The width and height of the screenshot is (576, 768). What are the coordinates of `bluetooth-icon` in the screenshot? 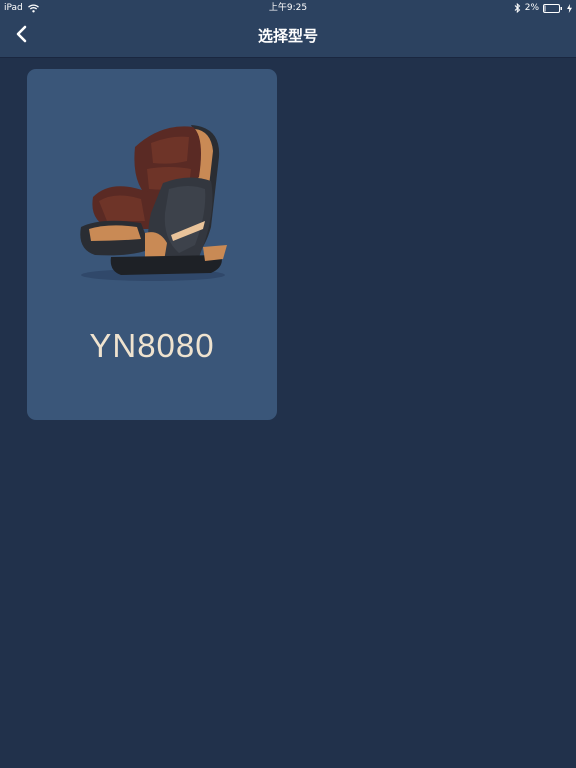 It's located at (517, 8).